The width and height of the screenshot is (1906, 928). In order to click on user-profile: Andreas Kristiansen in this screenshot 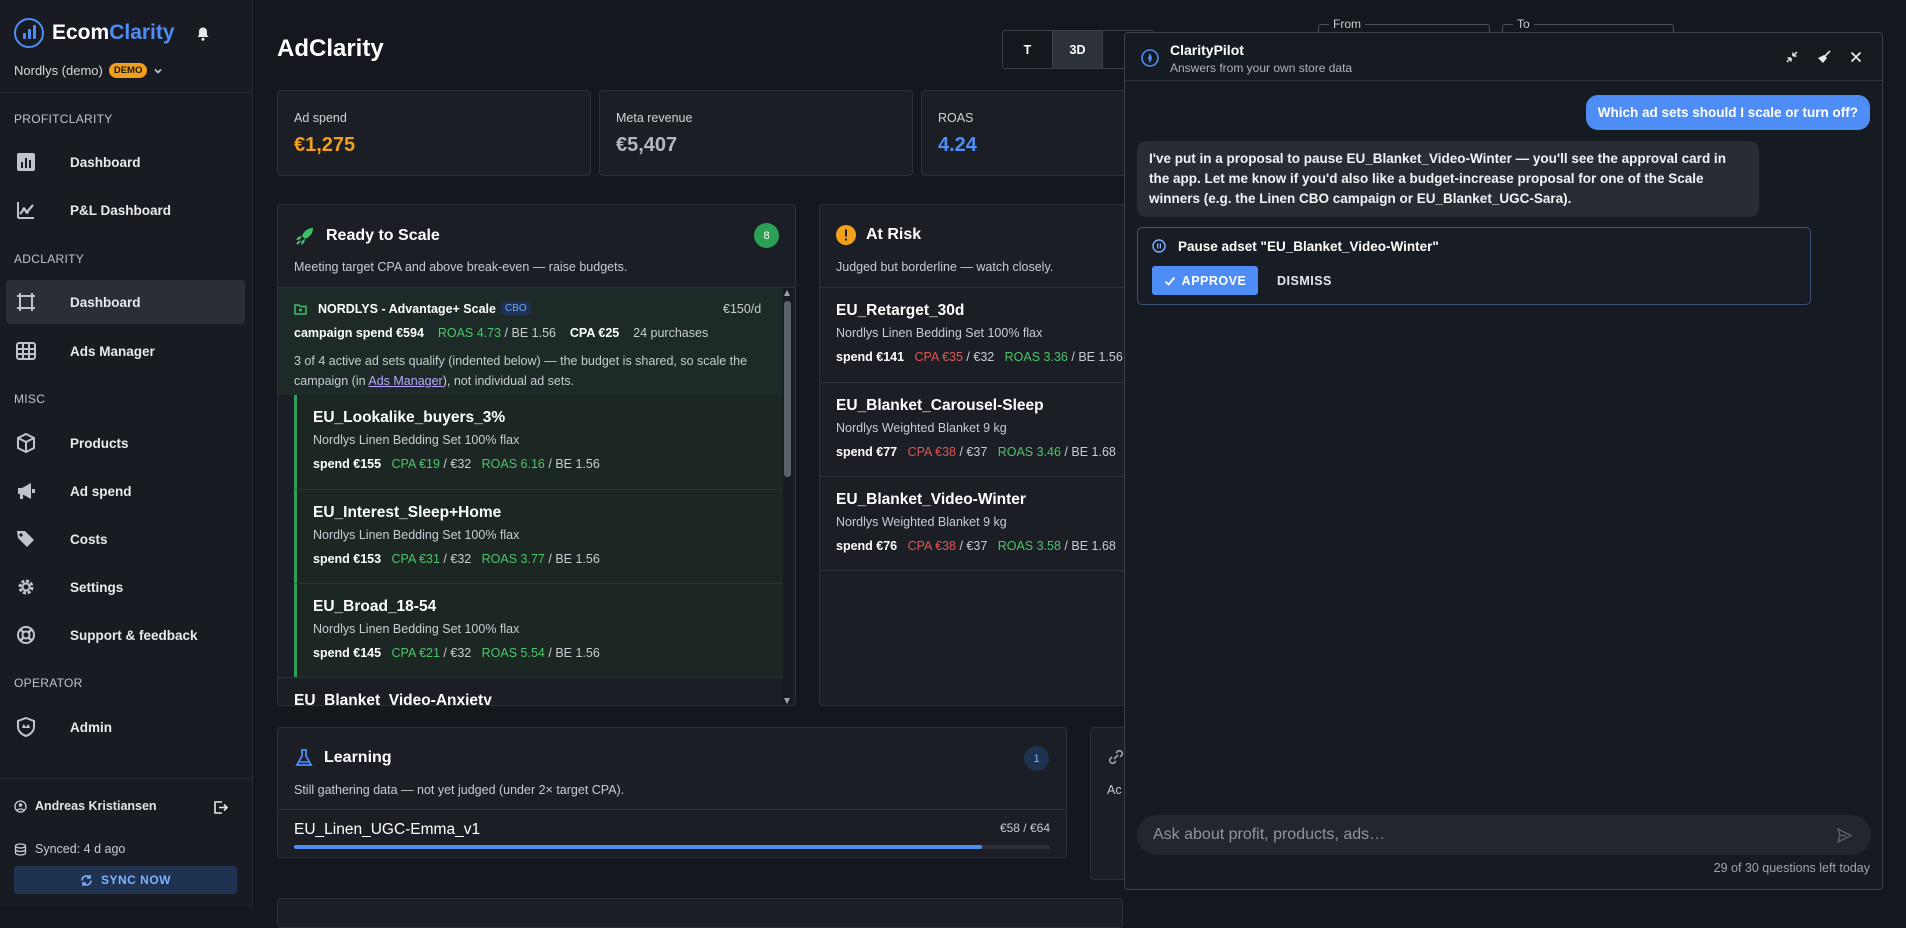, I will do `click(85, 806)`.